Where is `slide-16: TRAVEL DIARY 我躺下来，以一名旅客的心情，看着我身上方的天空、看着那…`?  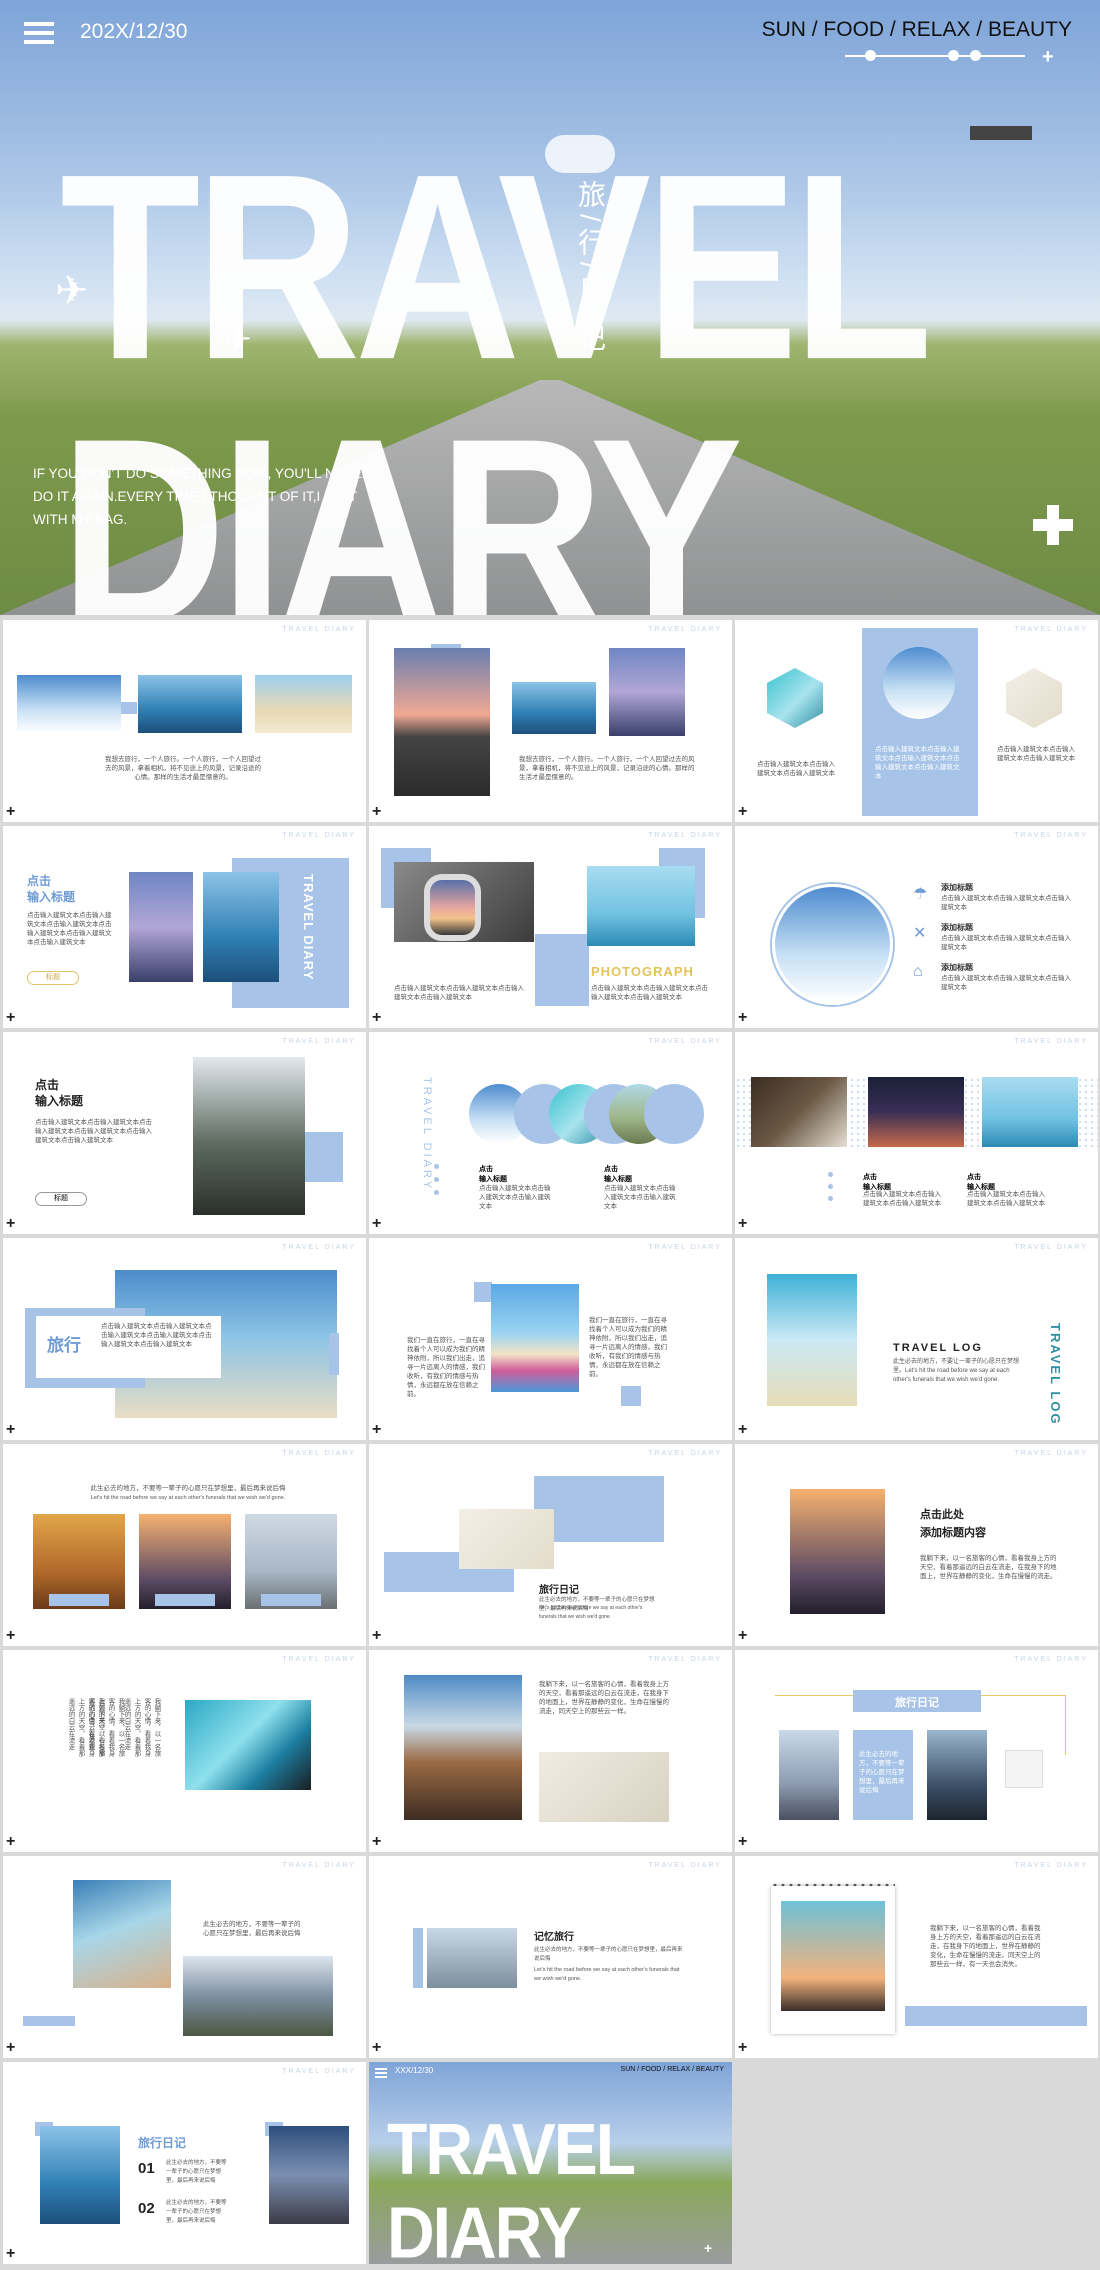
slide-16: TRAVEL DIARY 我躺下来，以一名旅客的心情，看着我身上方的天空、看着那… is located at coordinates (184, 1751).